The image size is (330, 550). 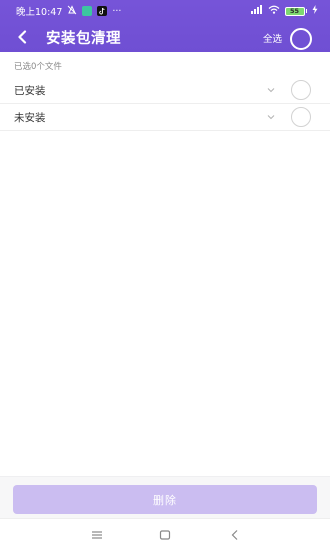 I want to click on back-button, so click(x=22, y=37).